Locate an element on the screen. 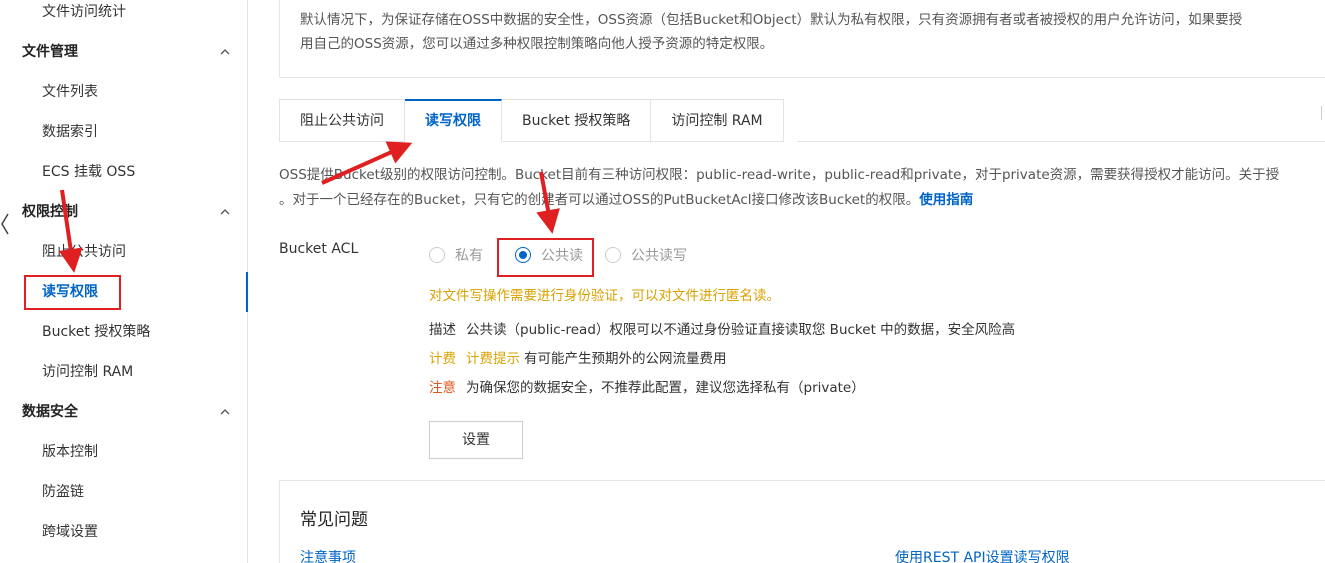 This screenshot has width=1325, height=563. divider-tick is located at coordinates (1321, 113).